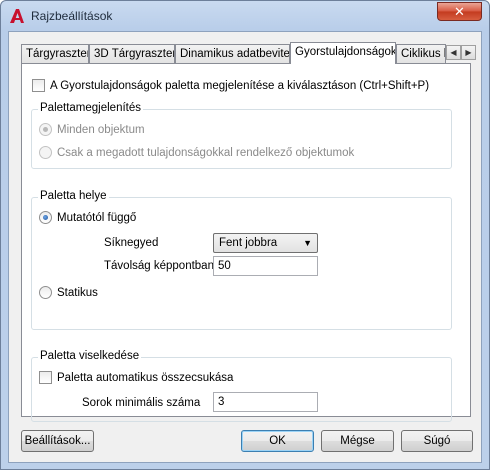  I want to click on close-button: ✕, so click(459, 11).